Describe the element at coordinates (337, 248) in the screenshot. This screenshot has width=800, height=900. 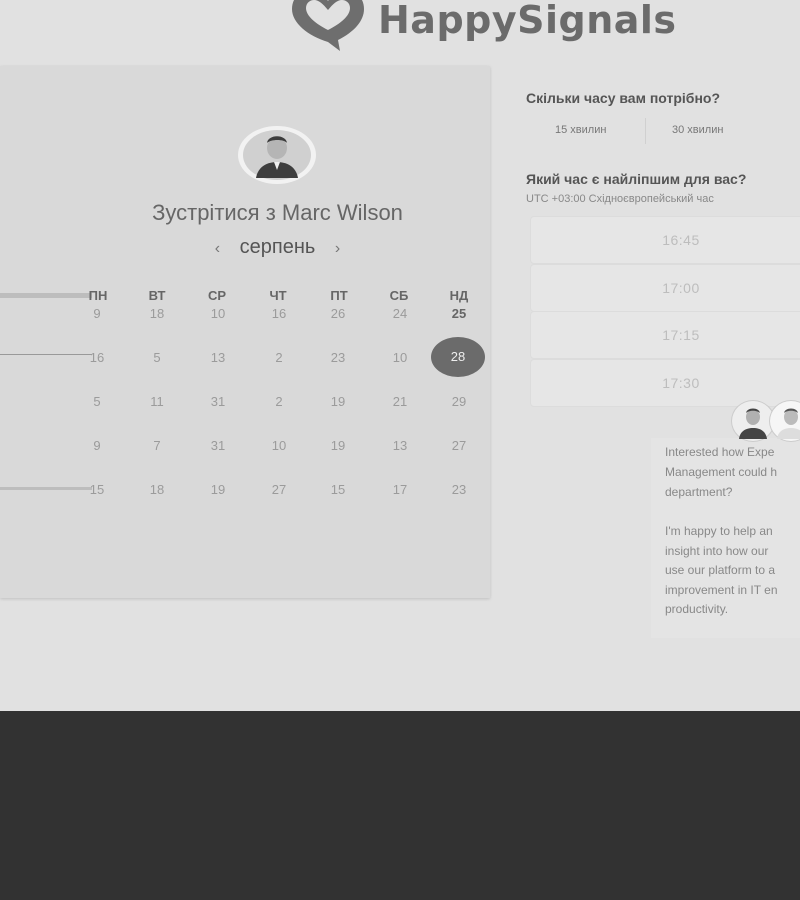
I see `chevron-right-icon: ›` at that location.